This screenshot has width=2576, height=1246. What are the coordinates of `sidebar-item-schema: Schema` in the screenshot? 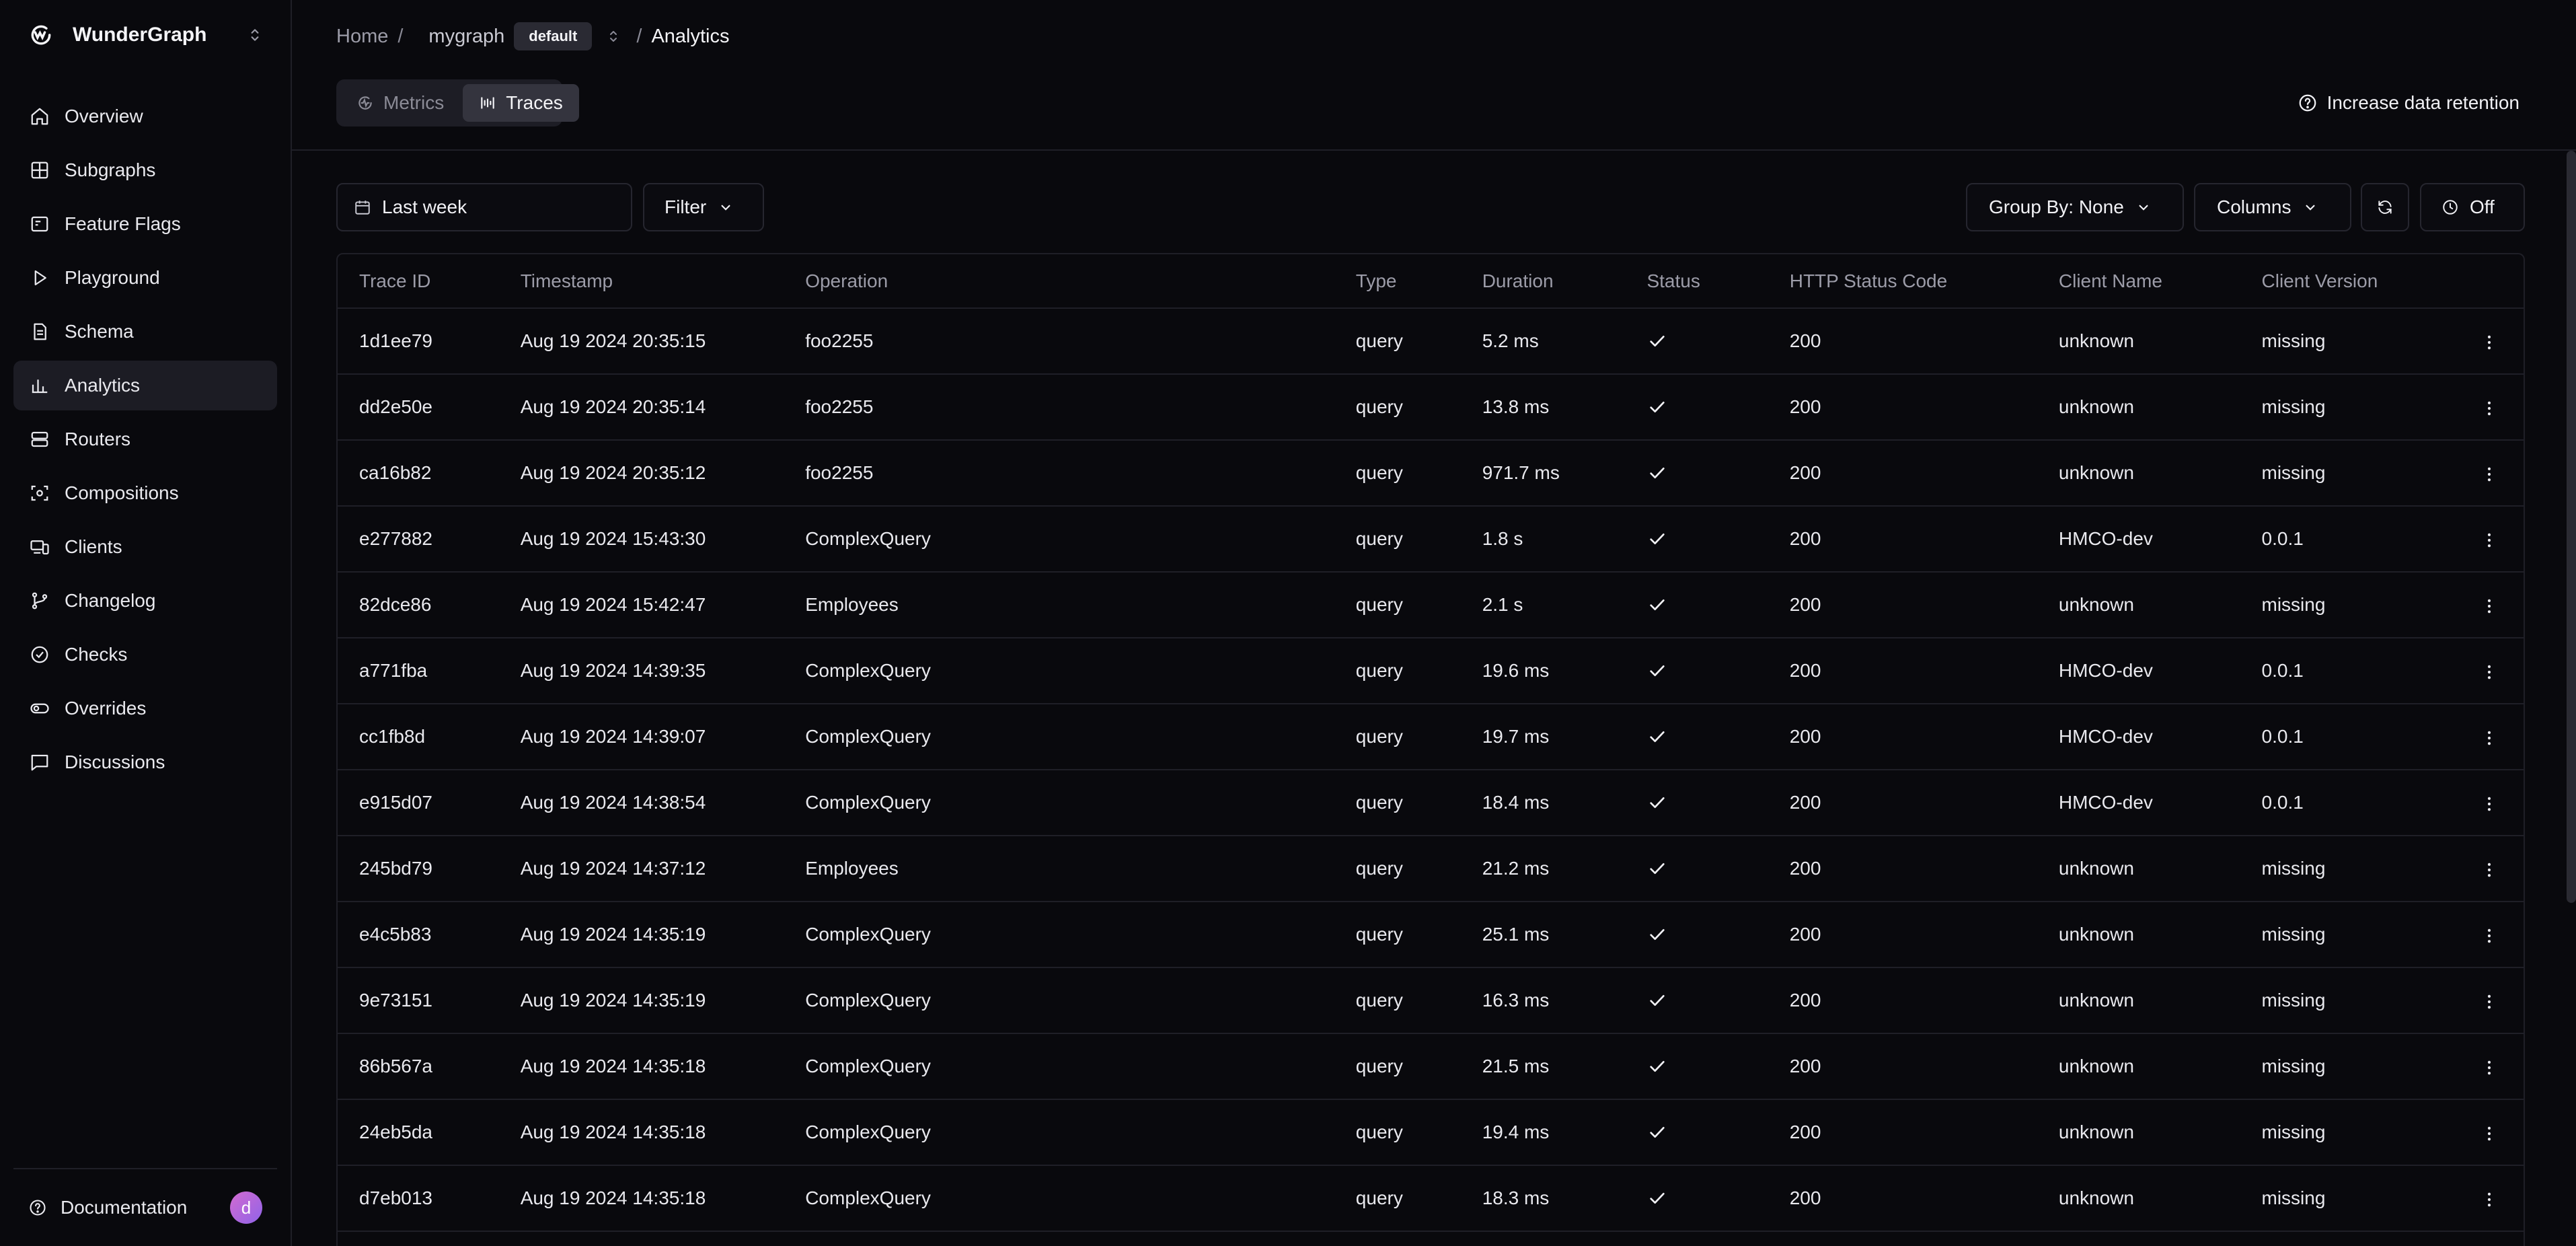 It's located at (145, 332).